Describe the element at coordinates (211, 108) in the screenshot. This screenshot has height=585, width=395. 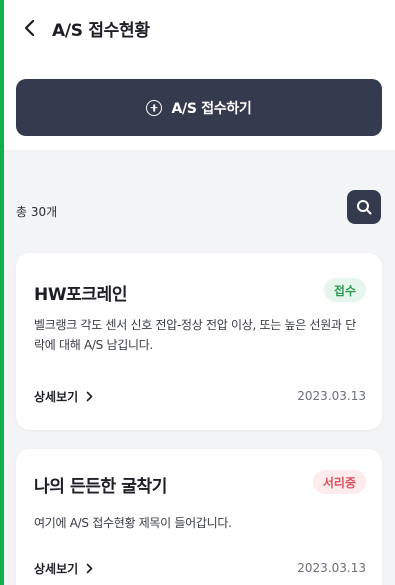
I see `as-apply-button-label: A/S 접수하기` at that location.